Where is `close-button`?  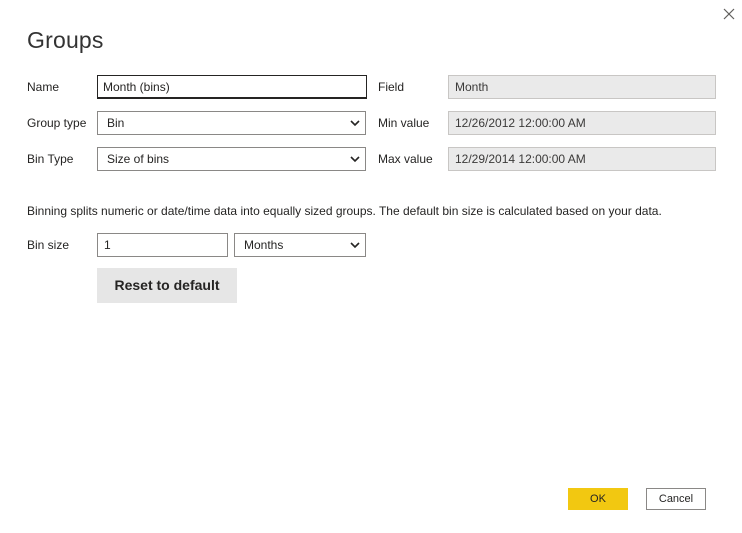 close-button is located at coordinates (729, 14).